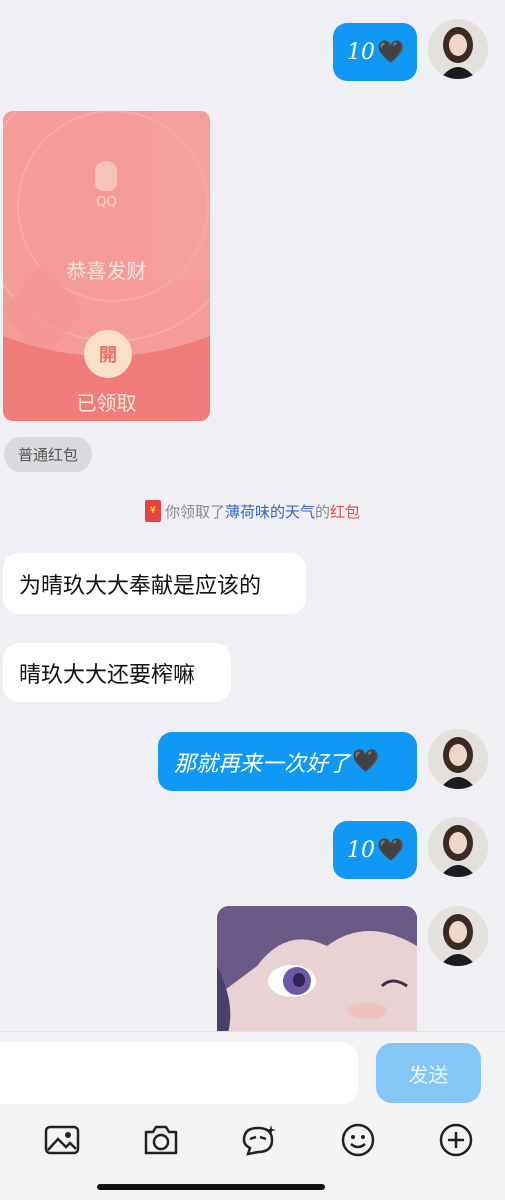 This screenshot has height=1200, width=505. I want to click on sticker-icon, so click(258, 1140).